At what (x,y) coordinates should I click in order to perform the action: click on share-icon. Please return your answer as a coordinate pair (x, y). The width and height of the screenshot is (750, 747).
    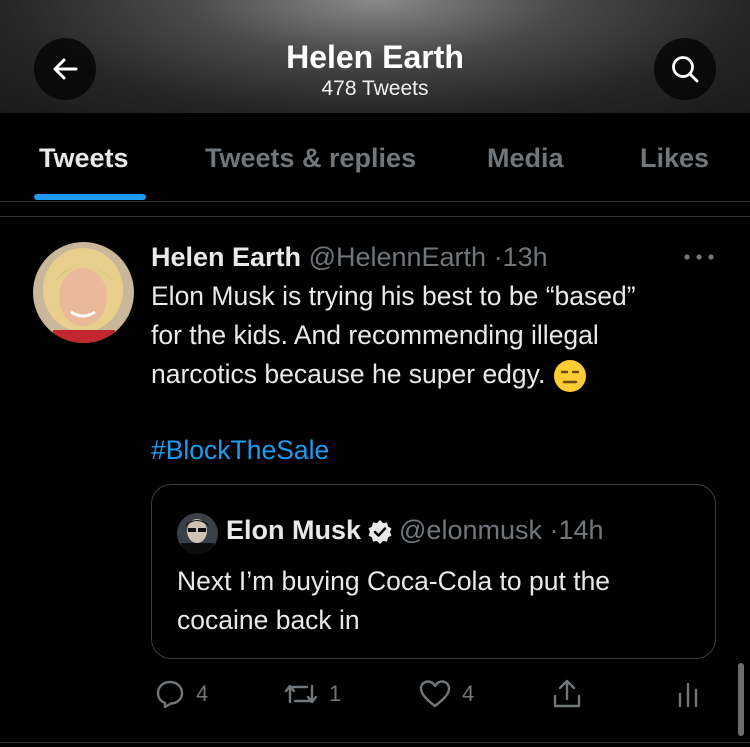
    Looking at the image, I should click on (567, 693).